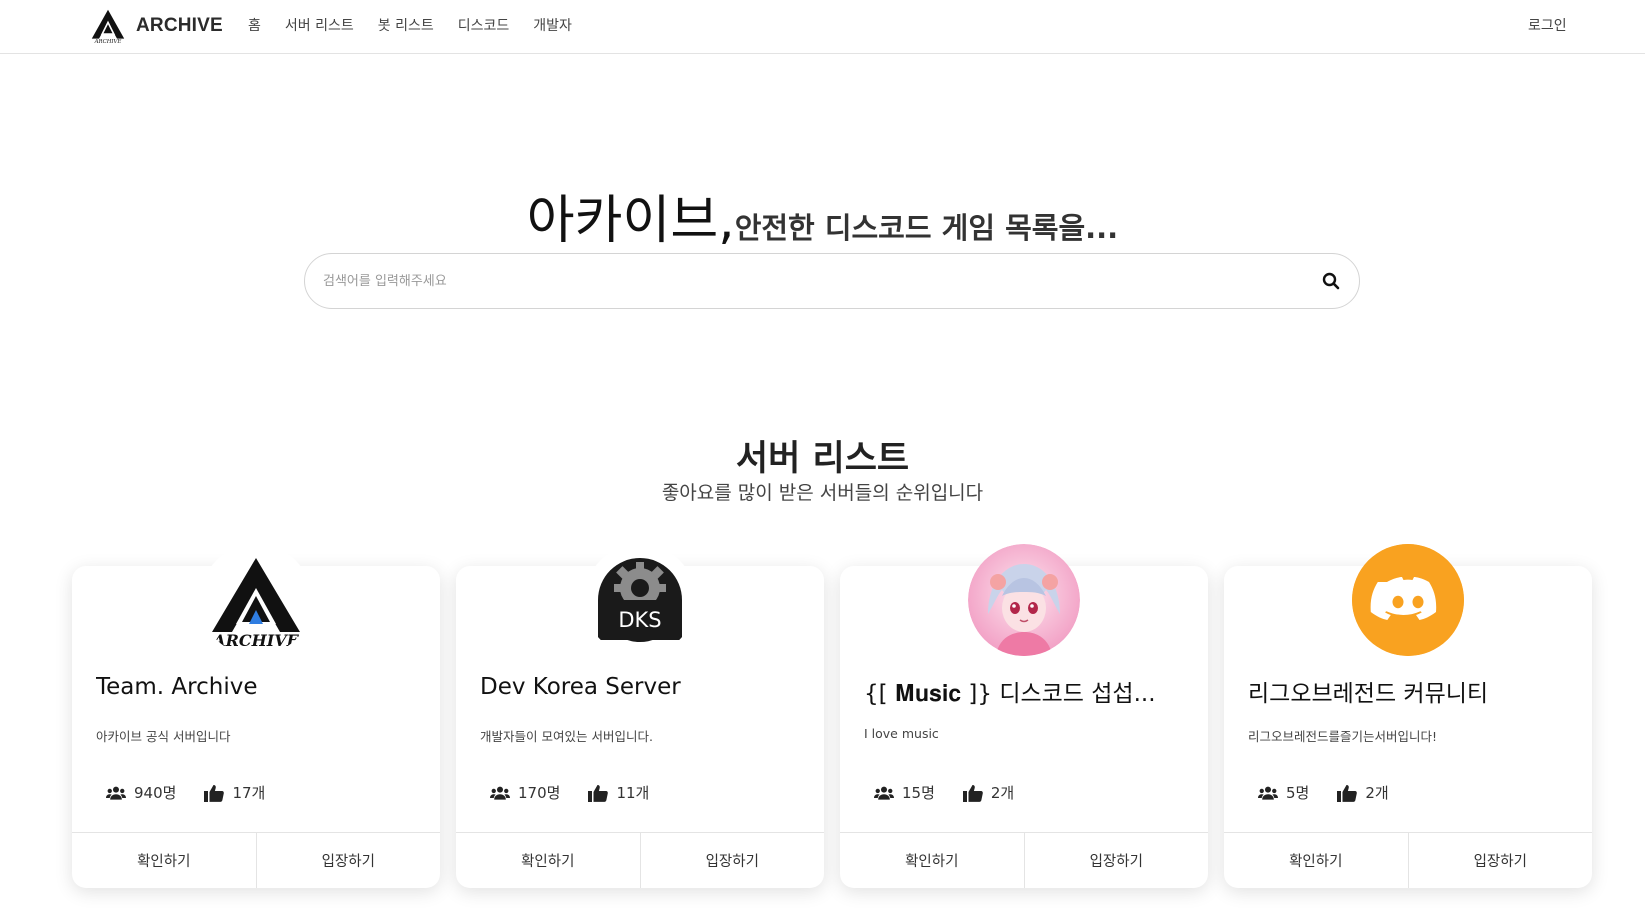 The image size is (1645, 922). What do you see at coordinates (630, 221) in the screenshot?
I see `hero-title-main: 아카이브,` at bounding box center [630, 221].